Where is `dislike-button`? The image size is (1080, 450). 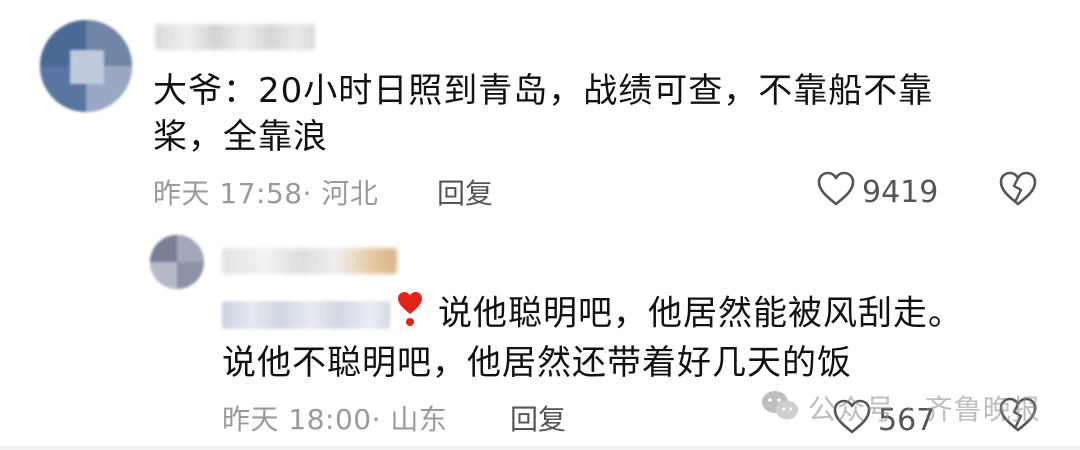 dislike-button is located at coordinates (1018, 192).